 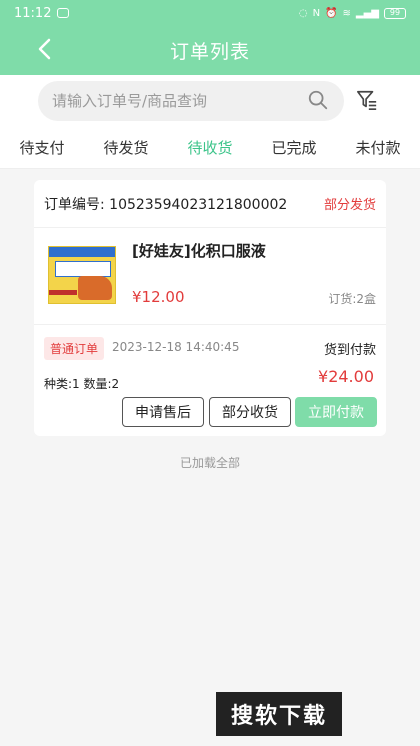 I want to click on watermark: 搜软下载, so click(x=279, y=714).